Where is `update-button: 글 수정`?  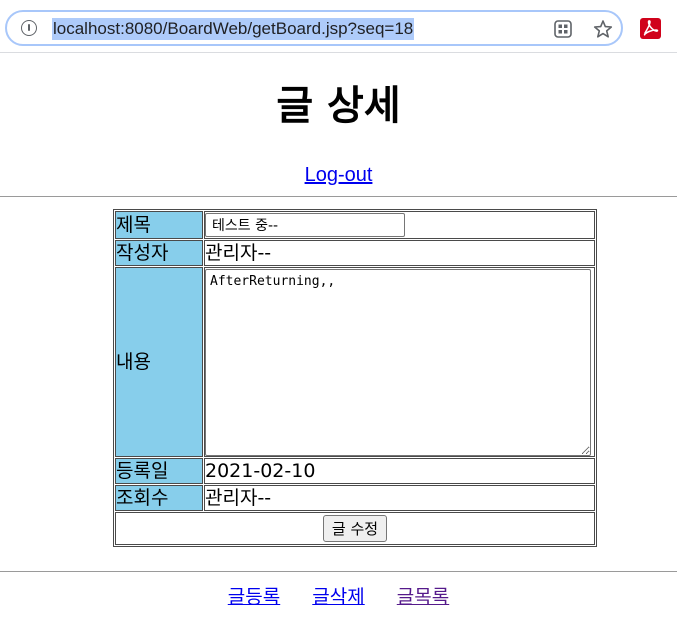 update-button: 글 수정 is located at coordinates (355, 528).